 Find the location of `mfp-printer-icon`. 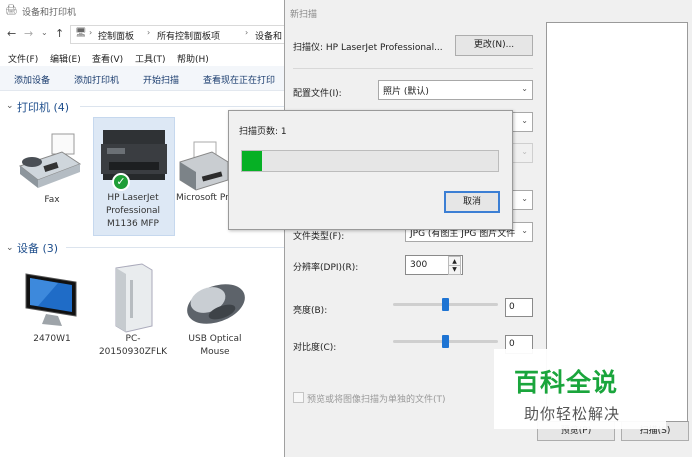

mfp-printer-icon is located at coordinates (134, 154).